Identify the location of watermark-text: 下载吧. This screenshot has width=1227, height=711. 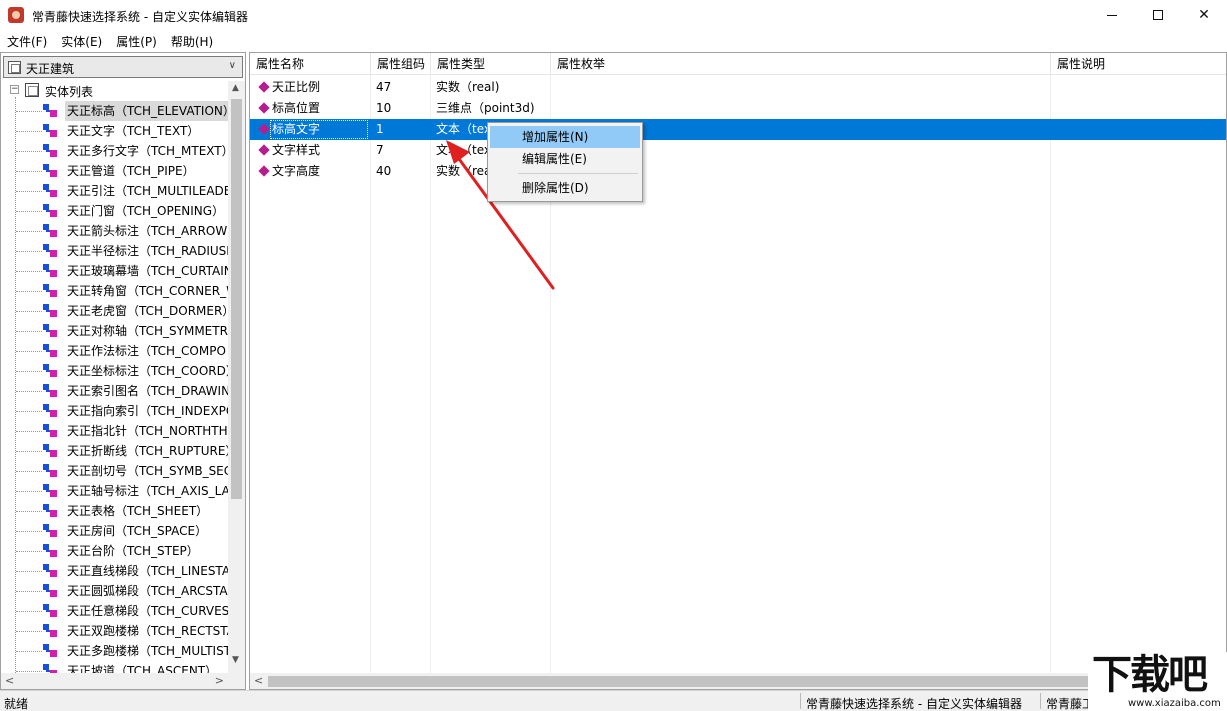
(1150, 675).